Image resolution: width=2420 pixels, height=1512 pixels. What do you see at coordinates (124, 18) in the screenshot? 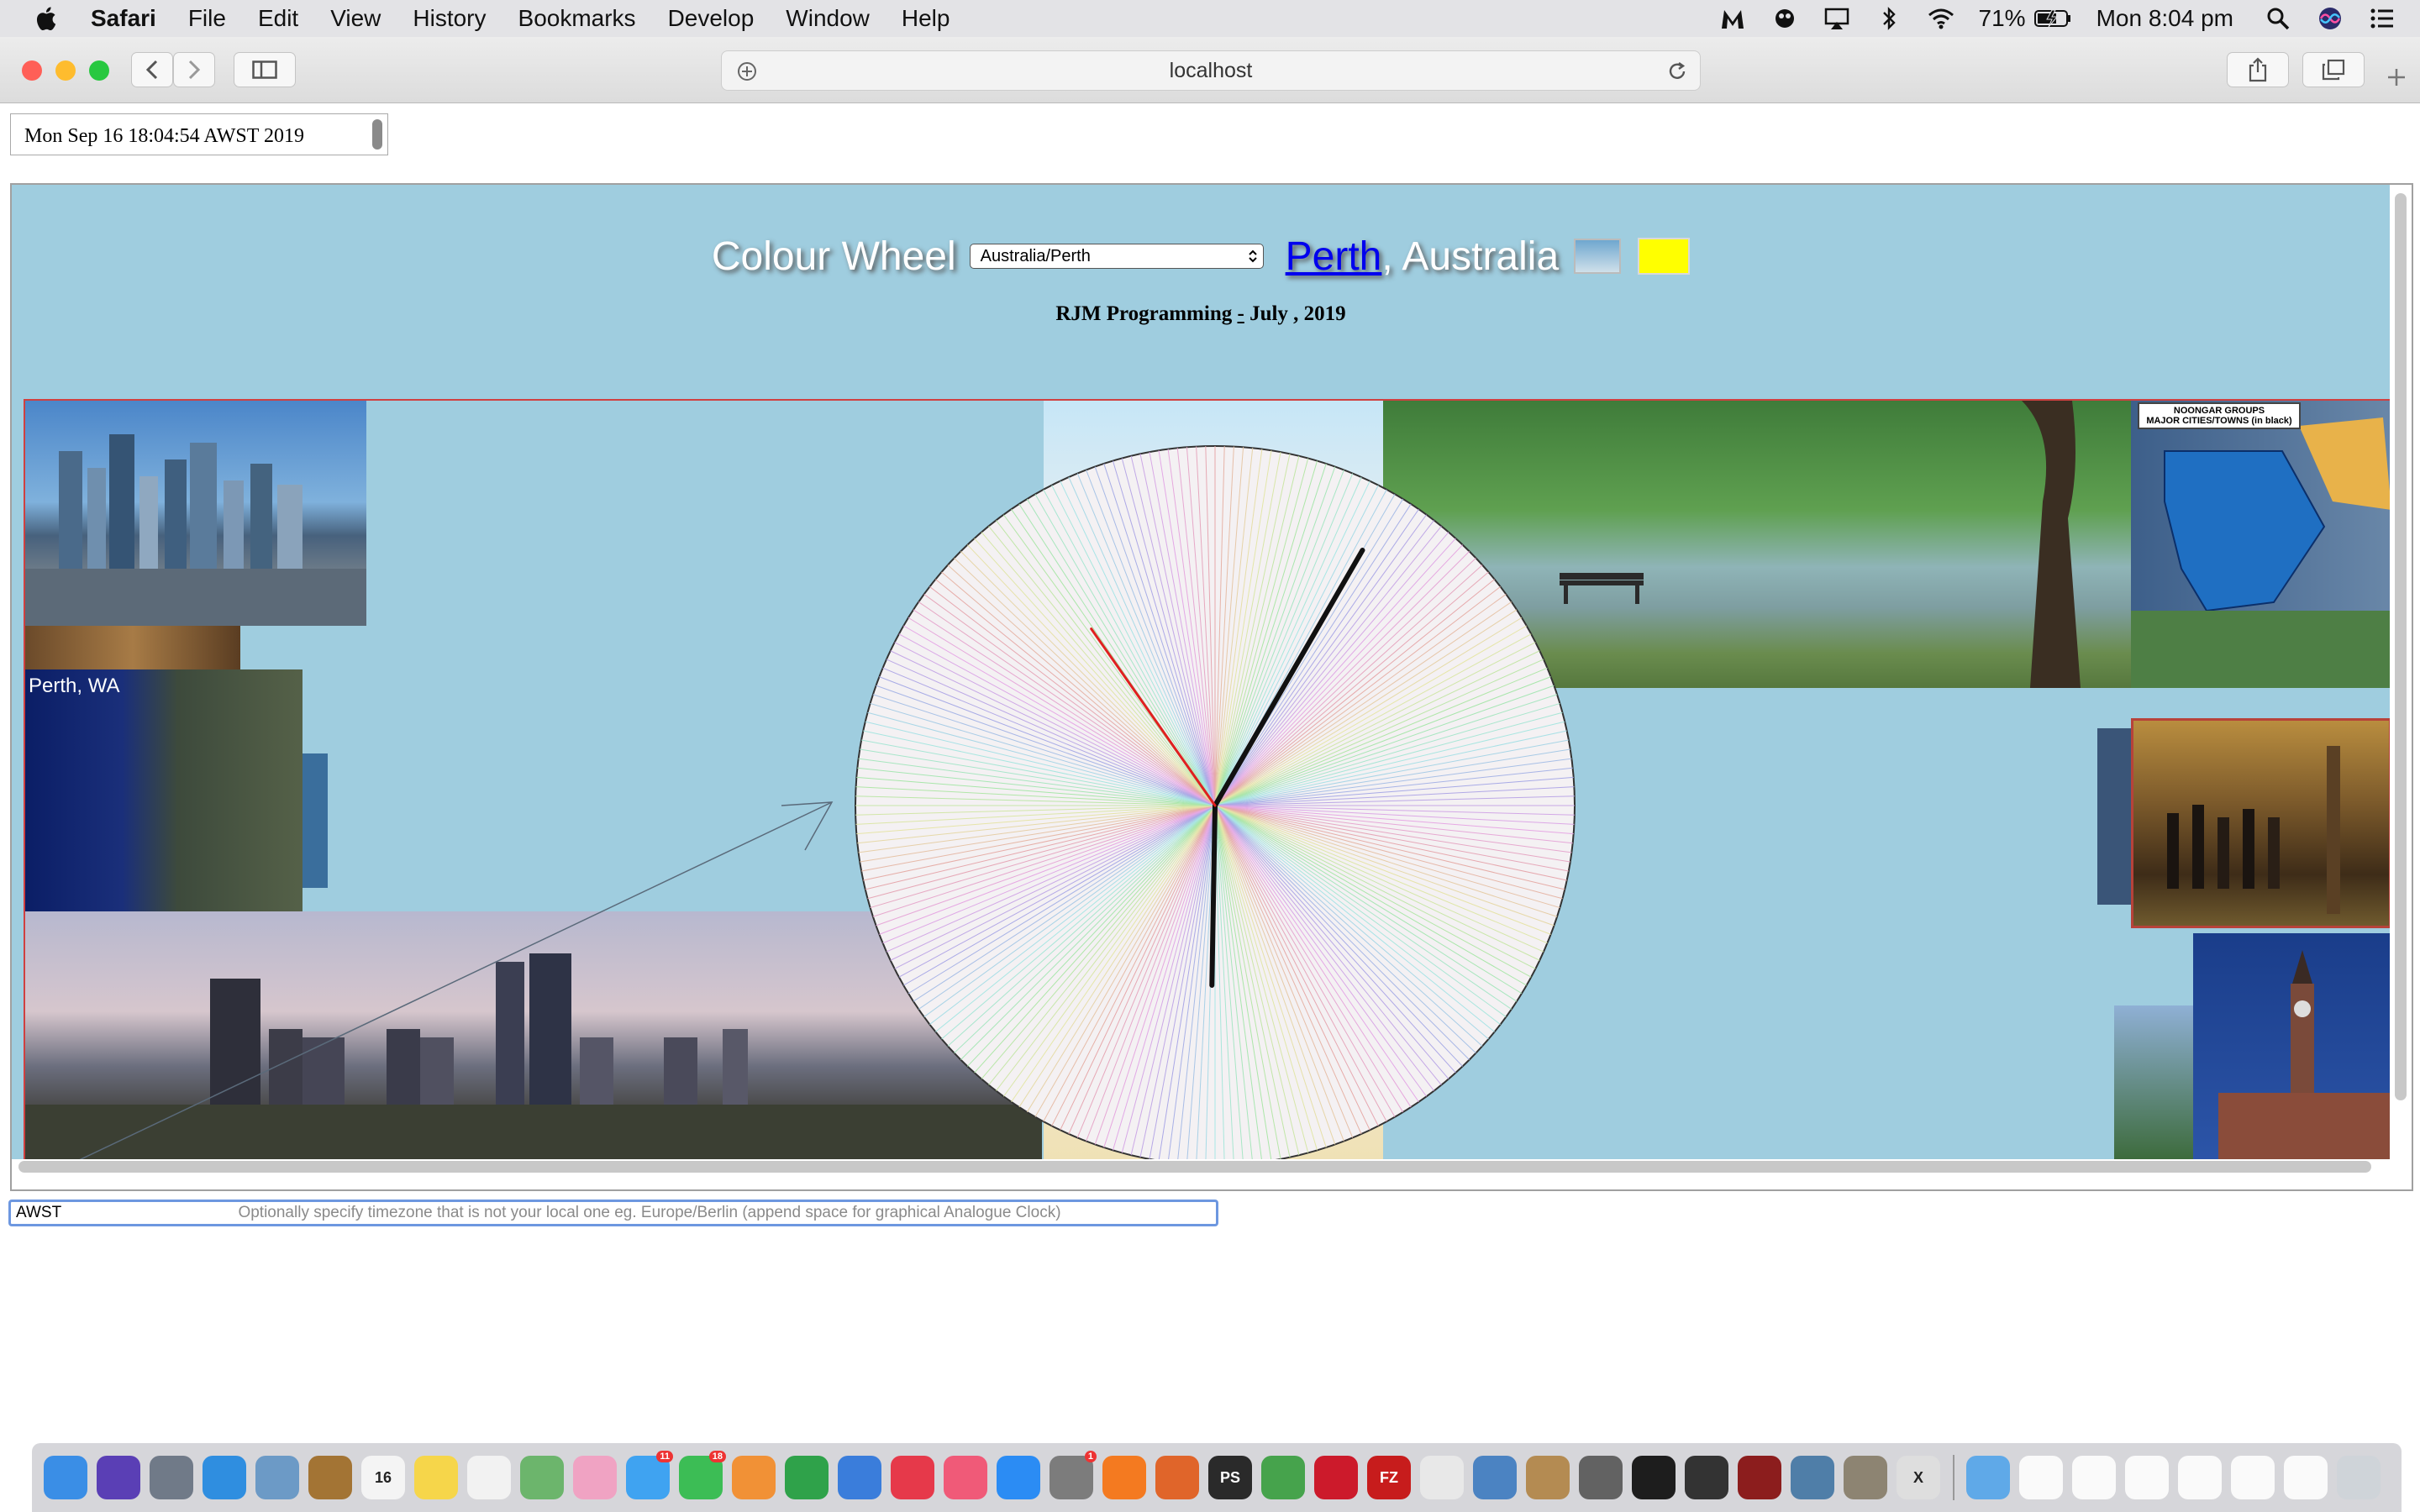
I see `menu-safari: Safari` at bounding box center [124, 18].